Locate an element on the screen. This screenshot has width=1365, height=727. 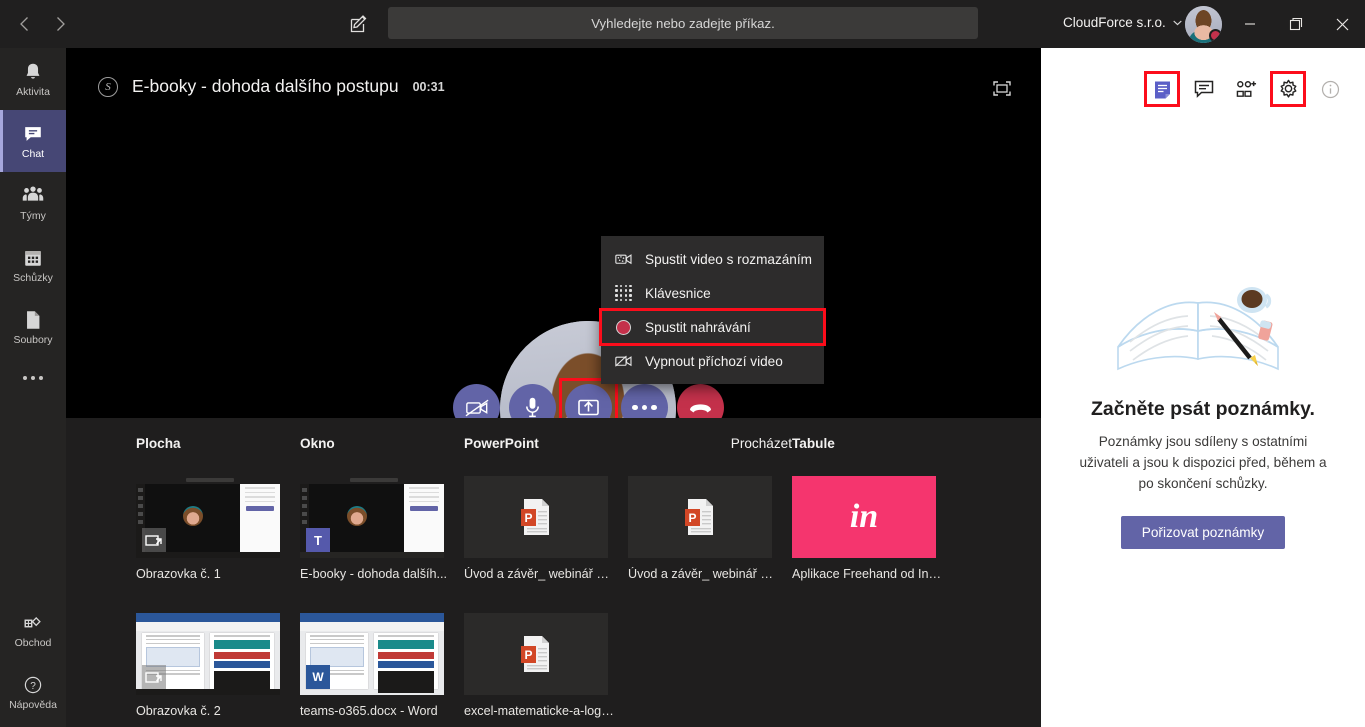
help-icon: ? is located at coordinates (33, 684).